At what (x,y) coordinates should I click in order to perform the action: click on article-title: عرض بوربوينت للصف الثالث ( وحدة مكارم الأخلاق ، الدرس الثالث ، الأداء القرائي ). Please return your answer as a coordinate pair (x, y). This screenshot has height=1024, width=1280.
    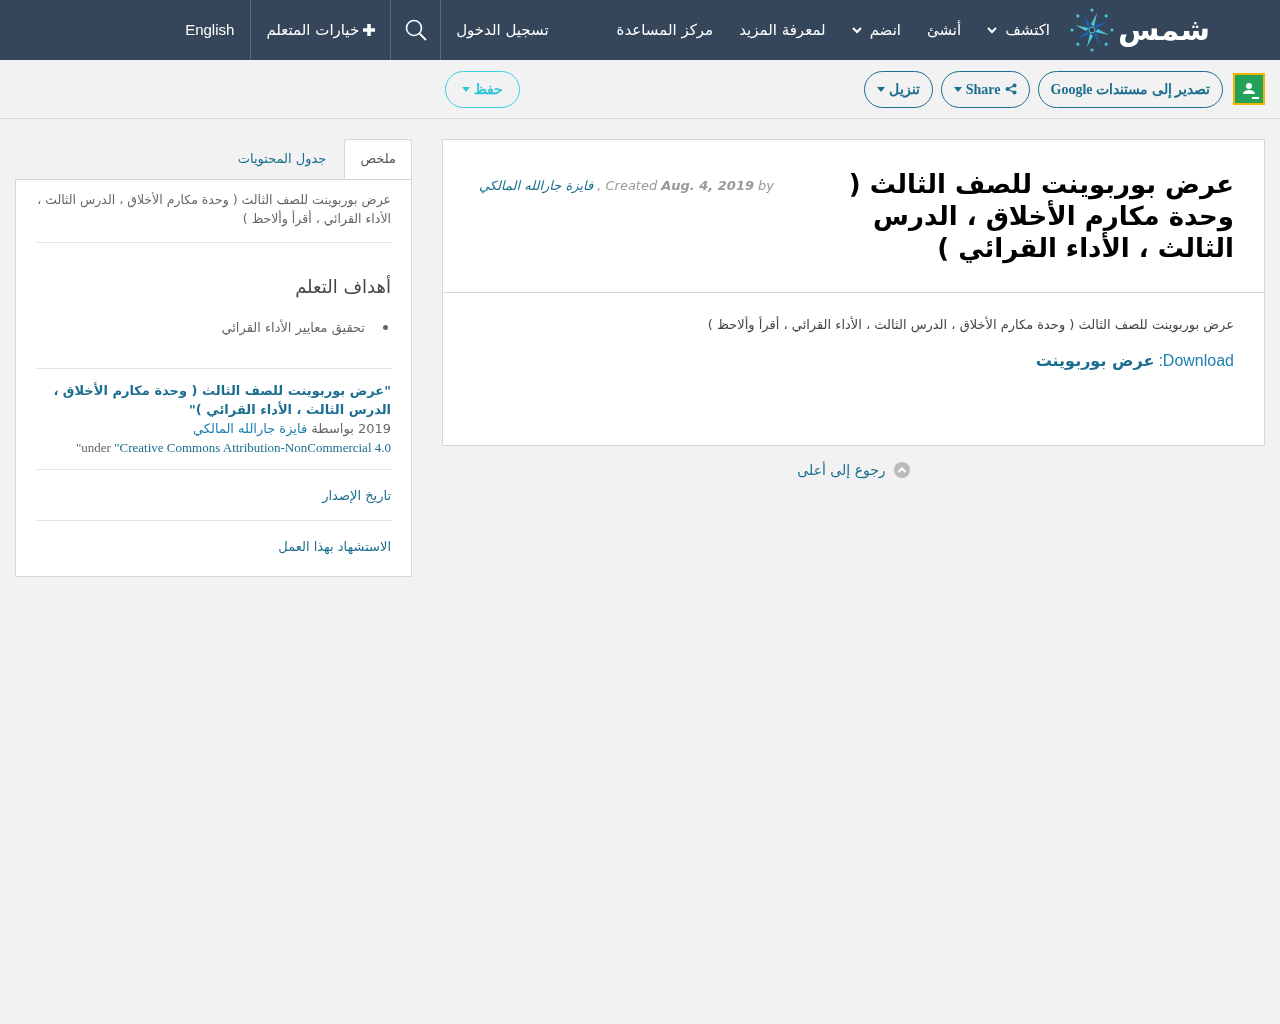
    Looking at the image, I should click on (1040, 216).